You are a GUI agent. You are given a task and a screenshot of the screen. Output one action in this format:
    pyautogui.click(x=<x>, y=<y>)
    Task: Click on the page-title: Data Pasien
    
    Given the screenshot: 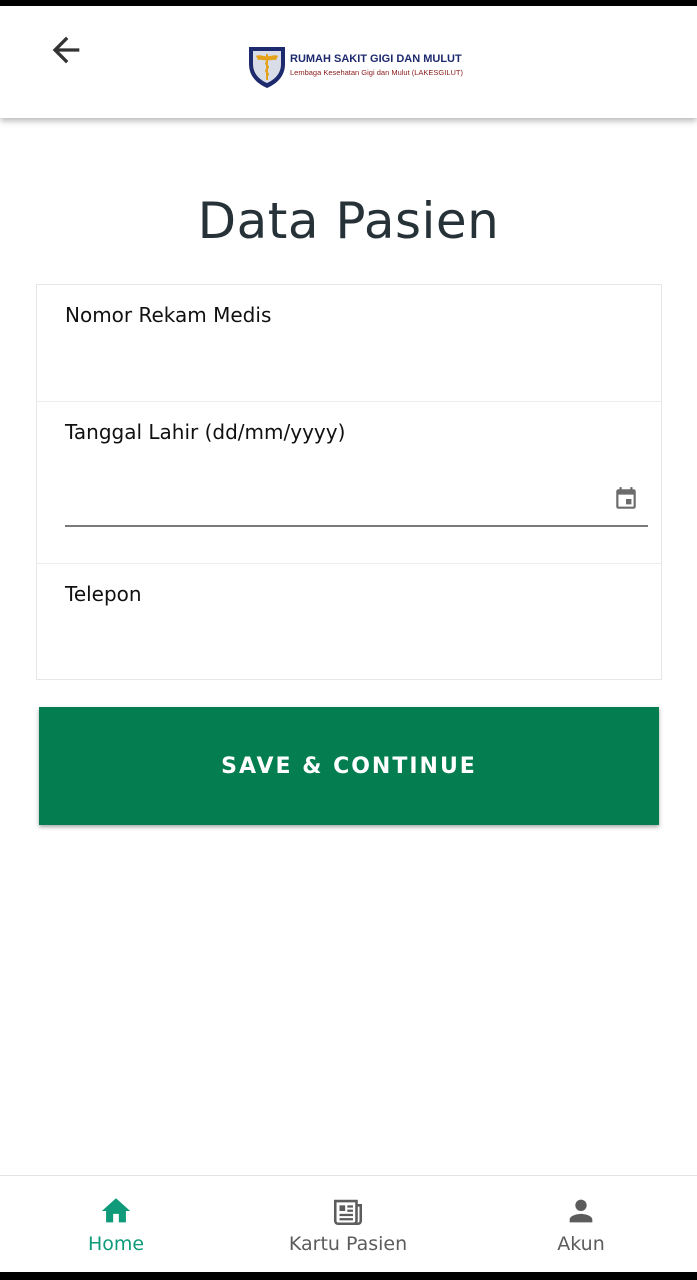 What is the action you would take?
    pyautogui.click(x=348, y=221)
    